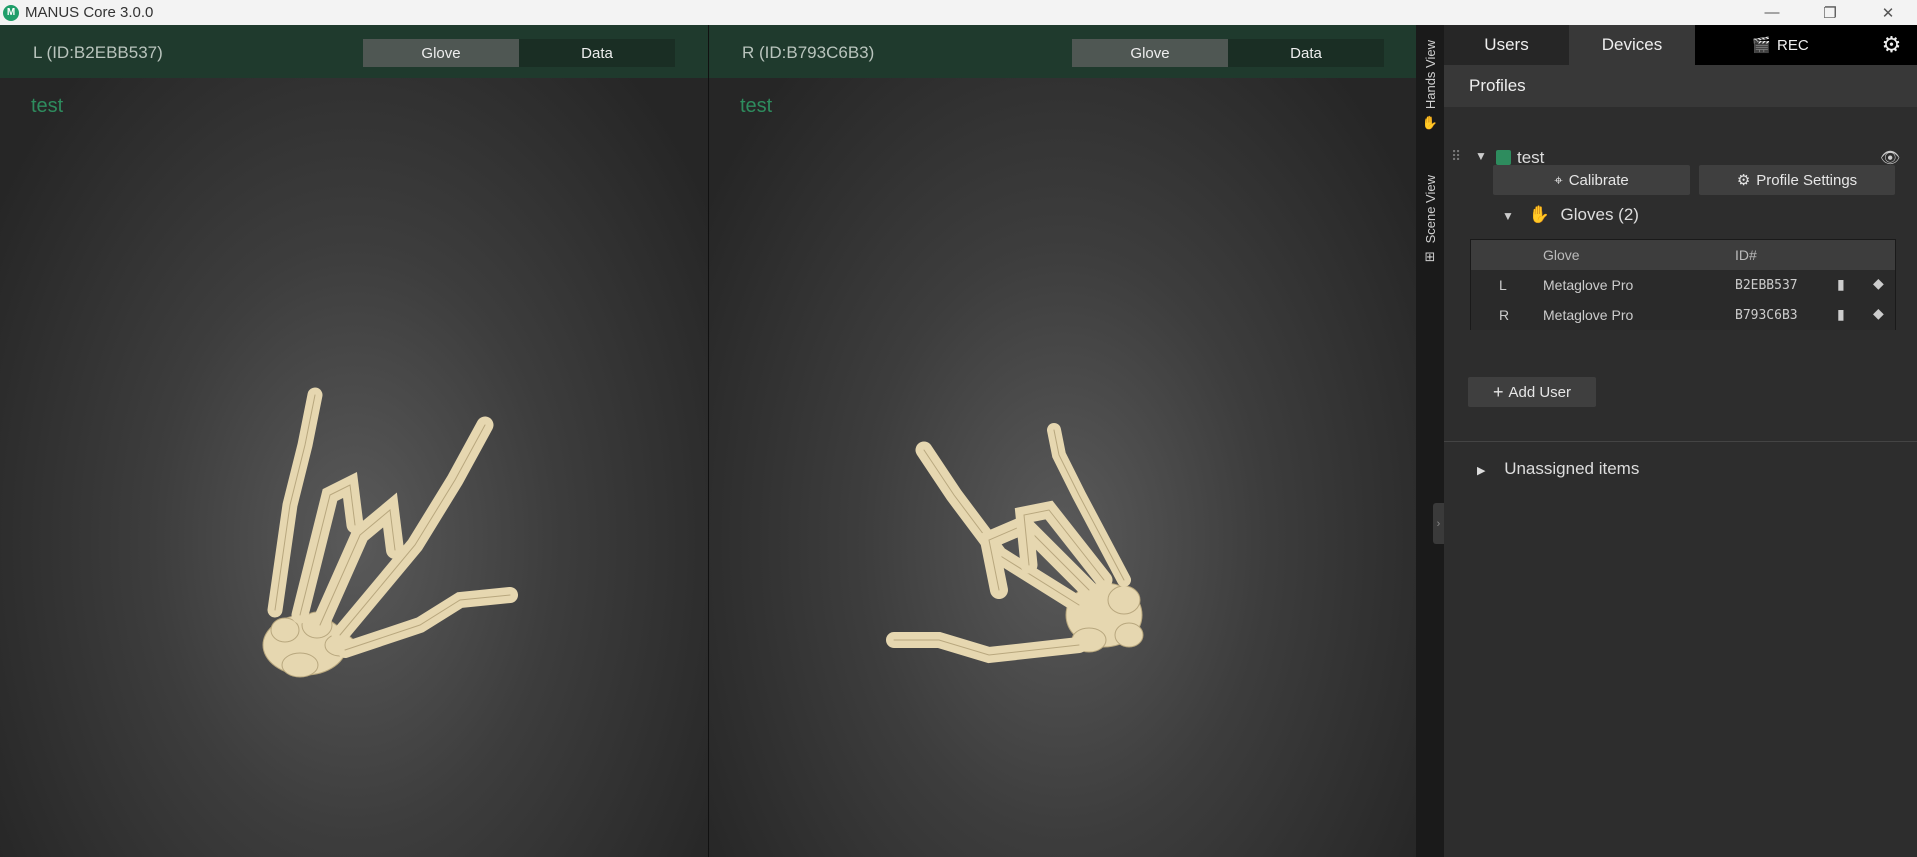 The image size is (1917, 857). What do you see at coordinates (1888, 12) in the screenshot?
I see `close-button: ✕` at bounding box center [1888, 12].